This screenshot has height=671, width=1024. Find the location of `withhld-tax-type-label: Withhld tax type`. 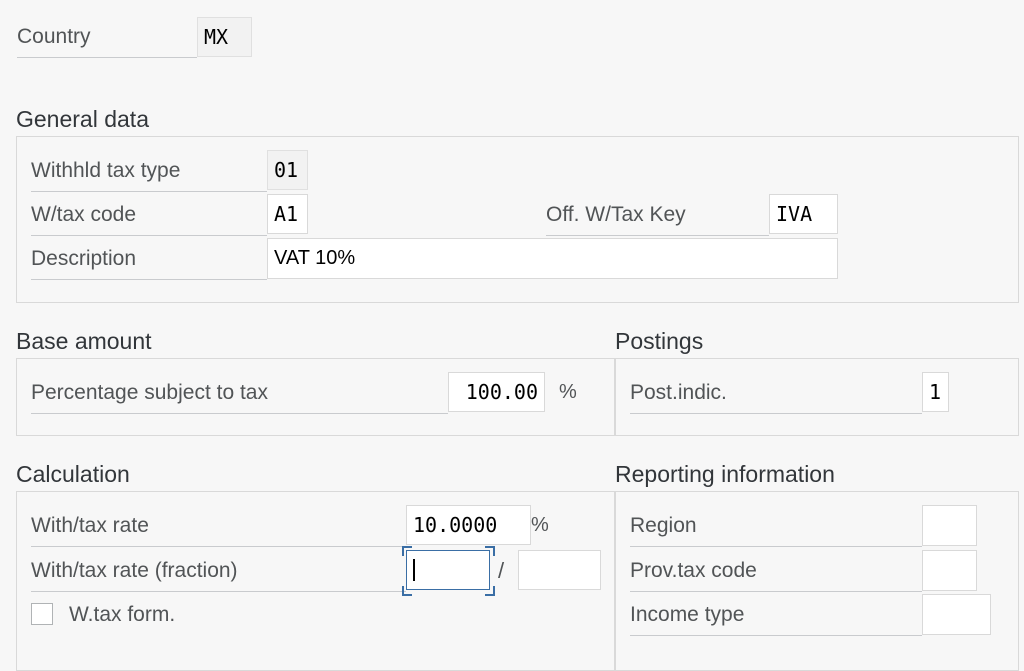

withhld-tax-type-label: Withhld tax type is located at coordinates (149, 171).